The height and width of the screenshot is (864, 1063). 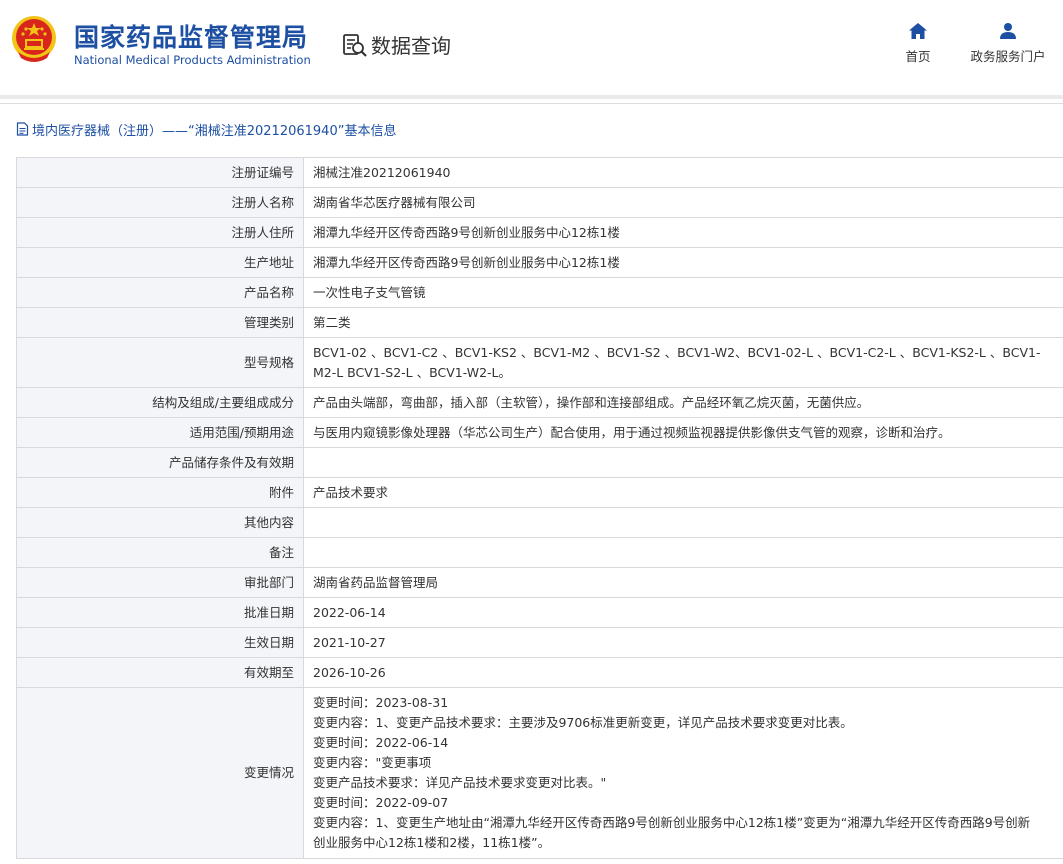 I want to click on nav-home-label: 首页, so click(x=917, y=56).